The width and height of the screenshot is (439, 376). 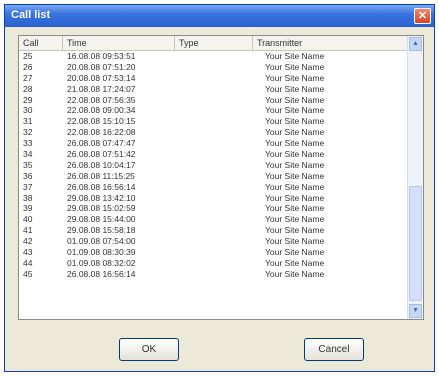 I want to click on column-header-call: Call, so click(x=41, y=43).